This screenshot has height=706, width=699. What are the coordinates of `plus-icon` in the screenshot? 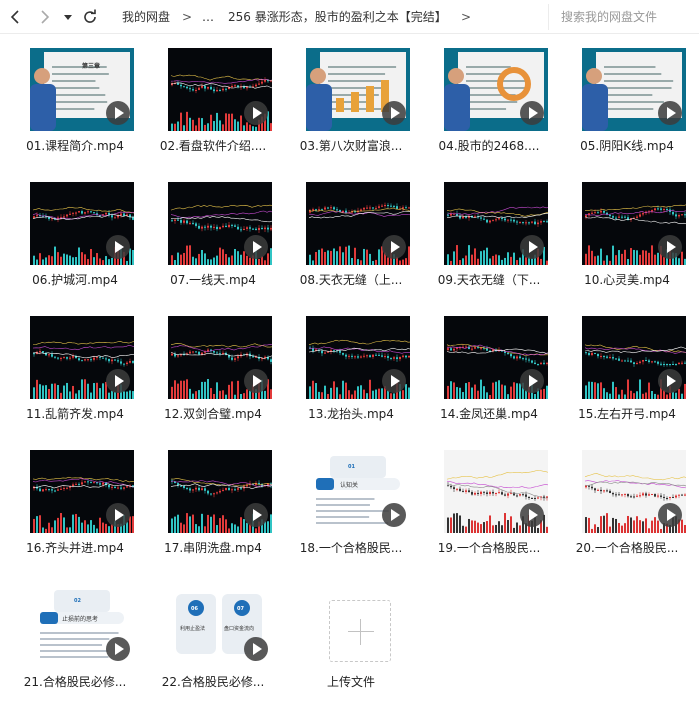 It's located at (360, 631).